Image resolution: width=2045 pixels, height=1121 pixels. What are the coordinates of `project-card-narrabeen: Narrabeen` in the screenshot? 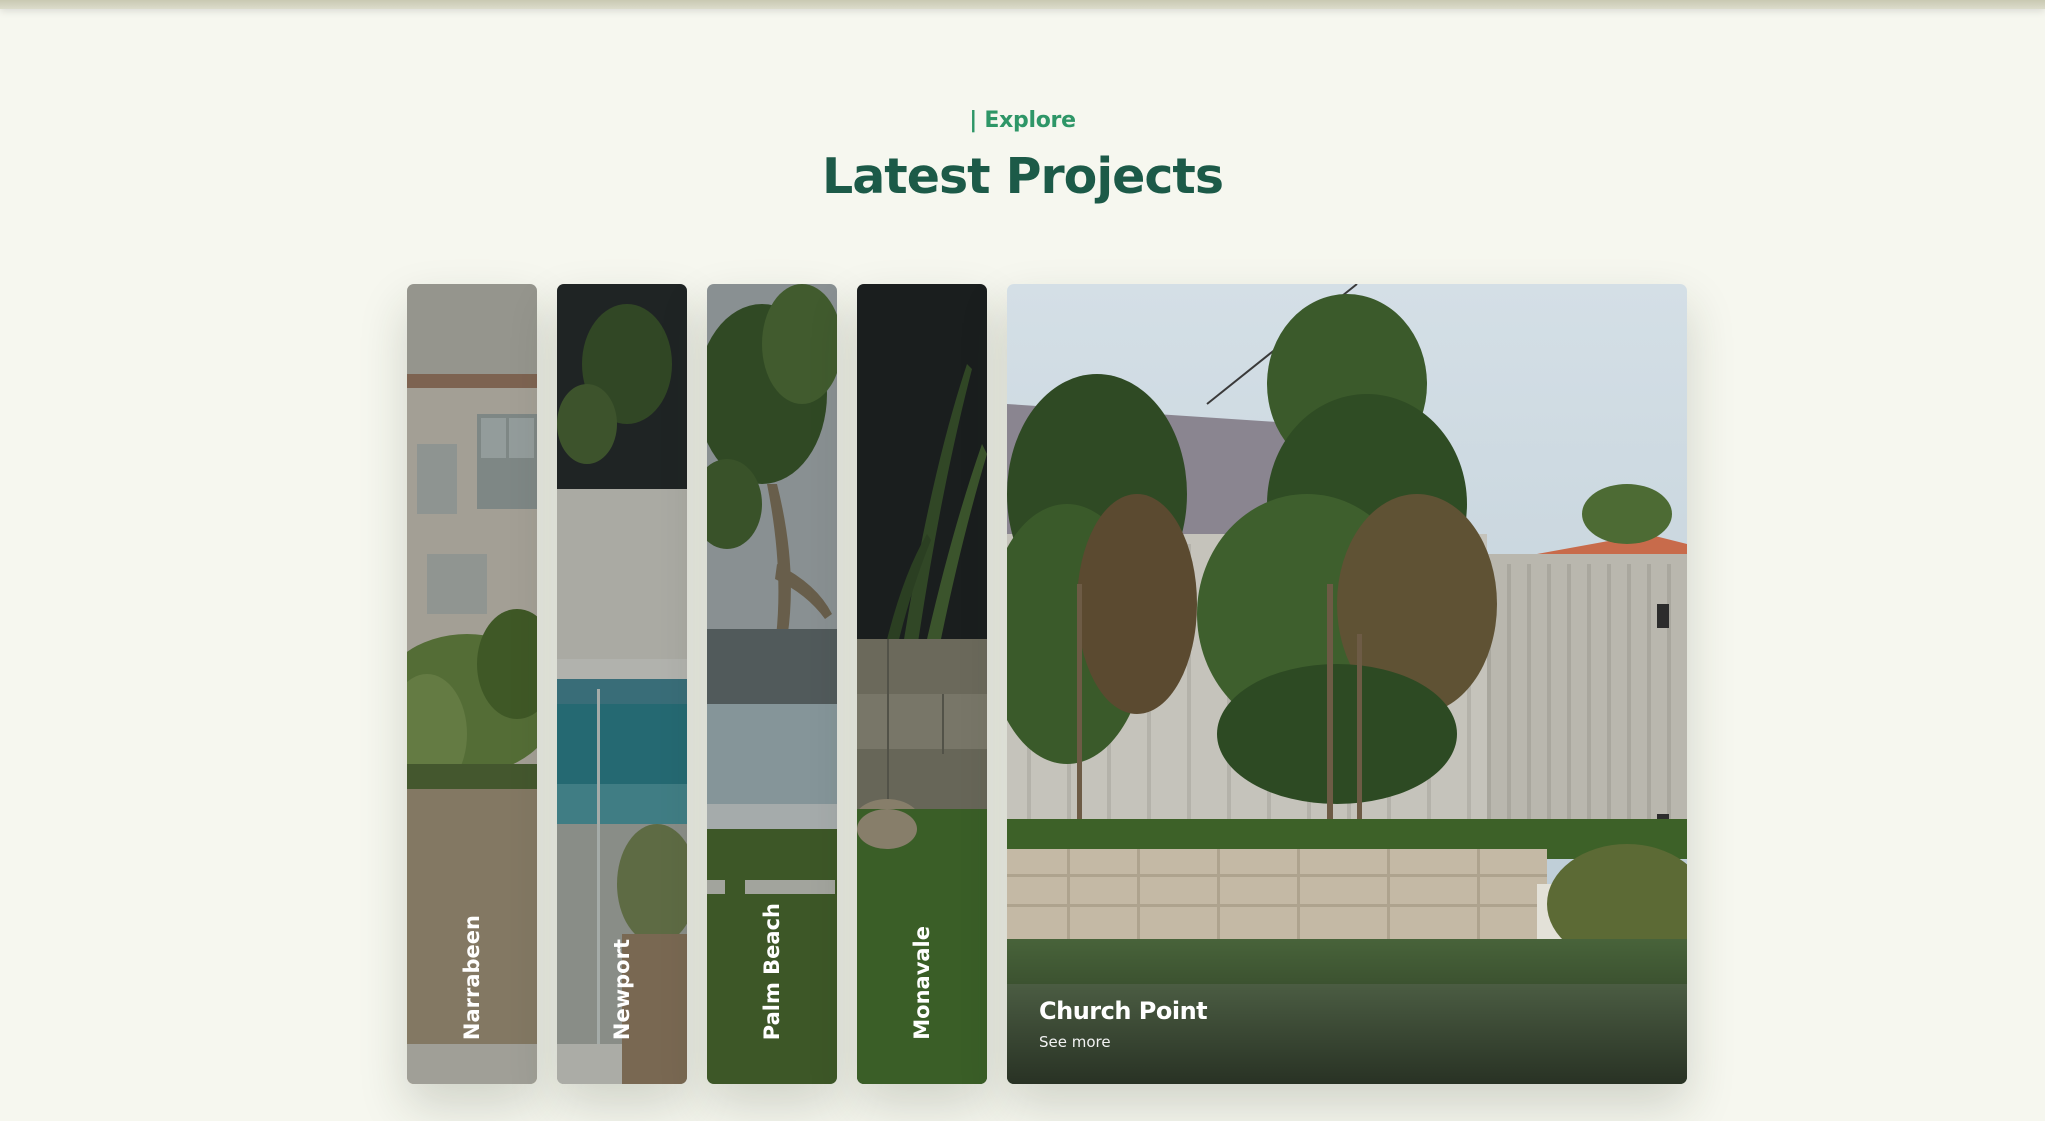 It's located at (472, 684).